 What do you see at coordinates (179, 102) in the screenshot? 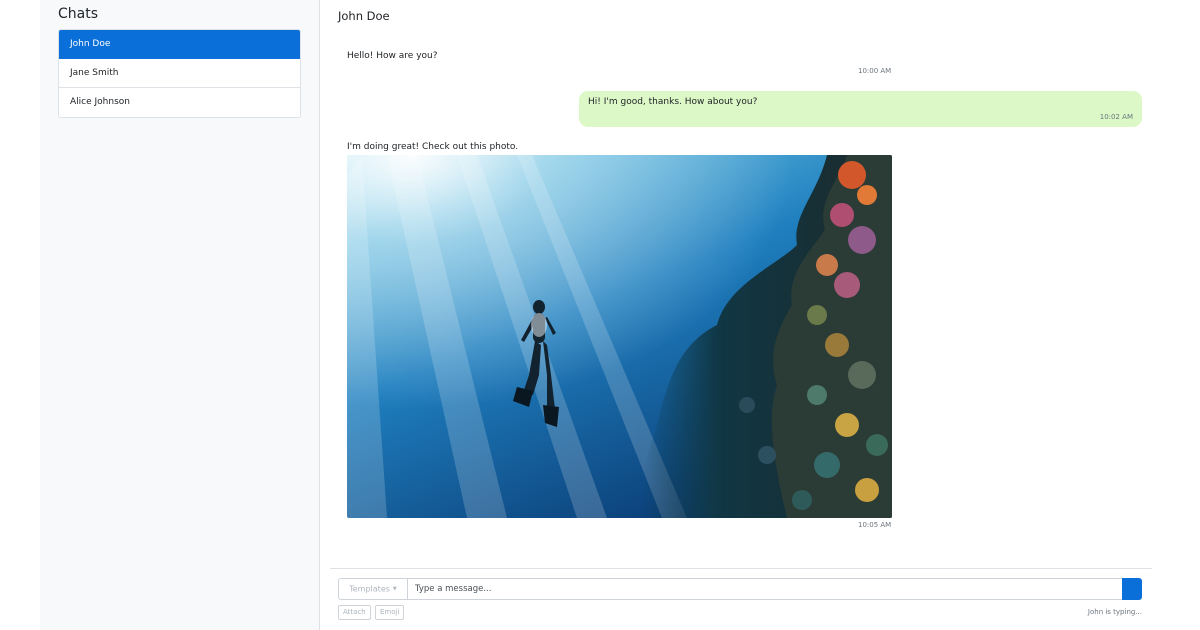
I see `chat-item-alice-johnson: Alice Johnson` at bounding box center [179, 102].